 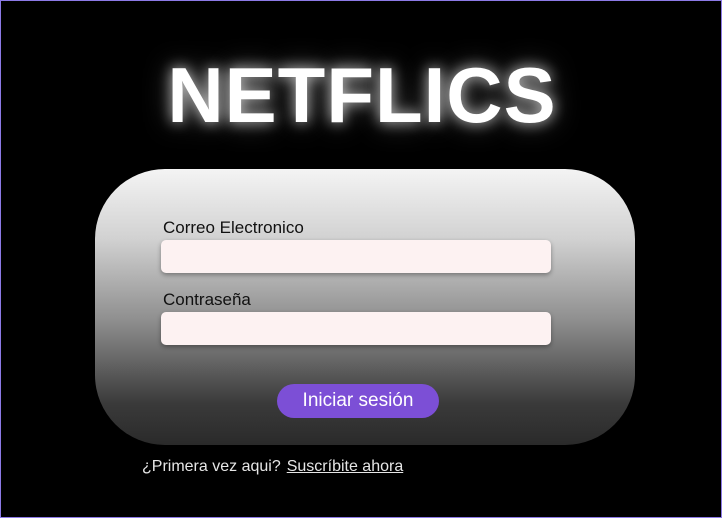 What do you see at coordinates (356, 256) in the screenshot?
I see `email-field` at bounding box center [356, 256].